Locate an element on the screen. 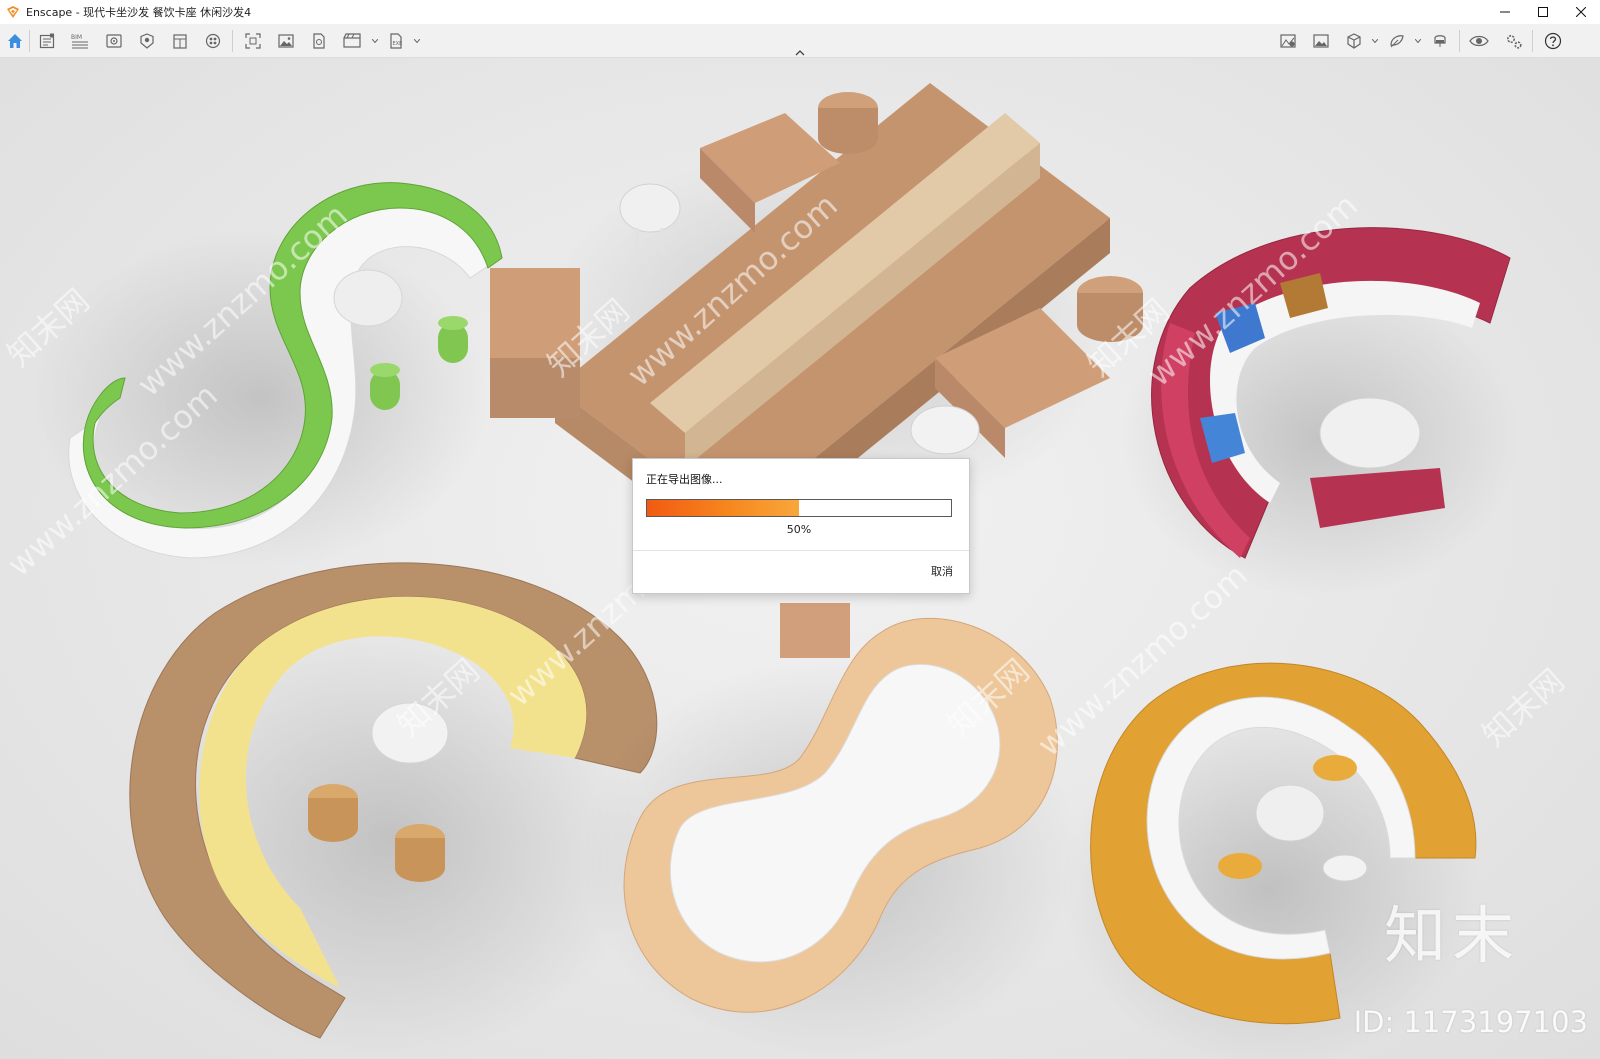 The width and height of the screenshot is (1600, 1059). views-icon is located at coordinates (47, 41).